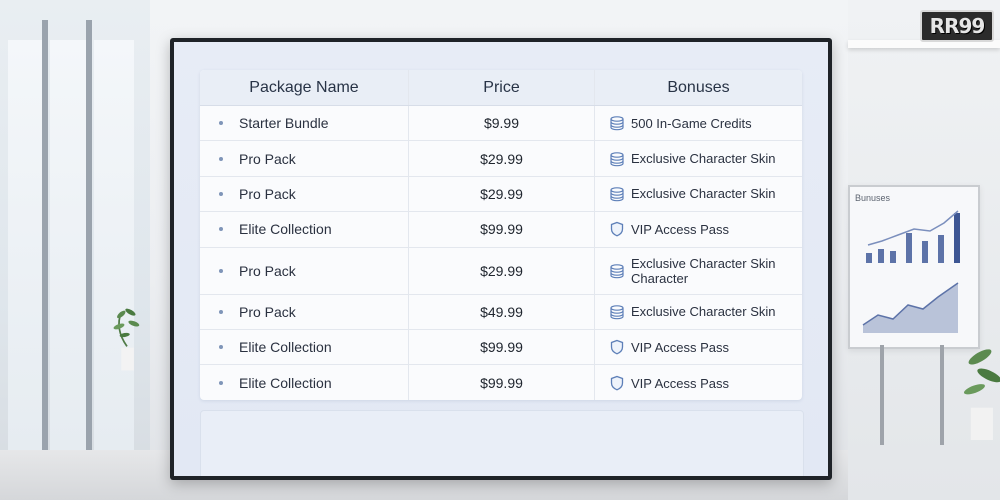 Image resolution: width=1000 pixels, height=500 pixels. I want to click on whiteboard-title: Bunuses, so click(873, 198).